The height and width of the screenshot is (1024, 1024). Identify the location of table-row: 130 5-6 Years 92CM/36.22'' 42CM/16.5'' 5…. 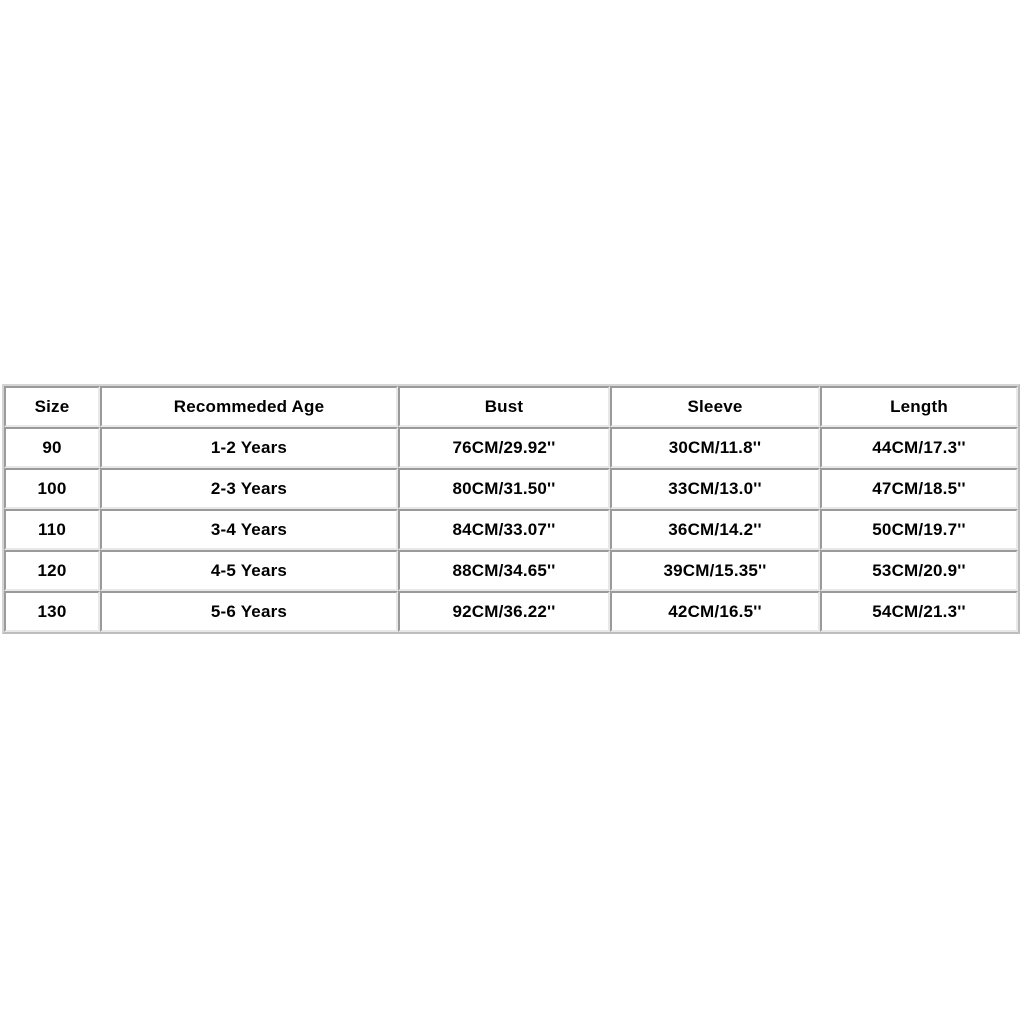
(511, 611).